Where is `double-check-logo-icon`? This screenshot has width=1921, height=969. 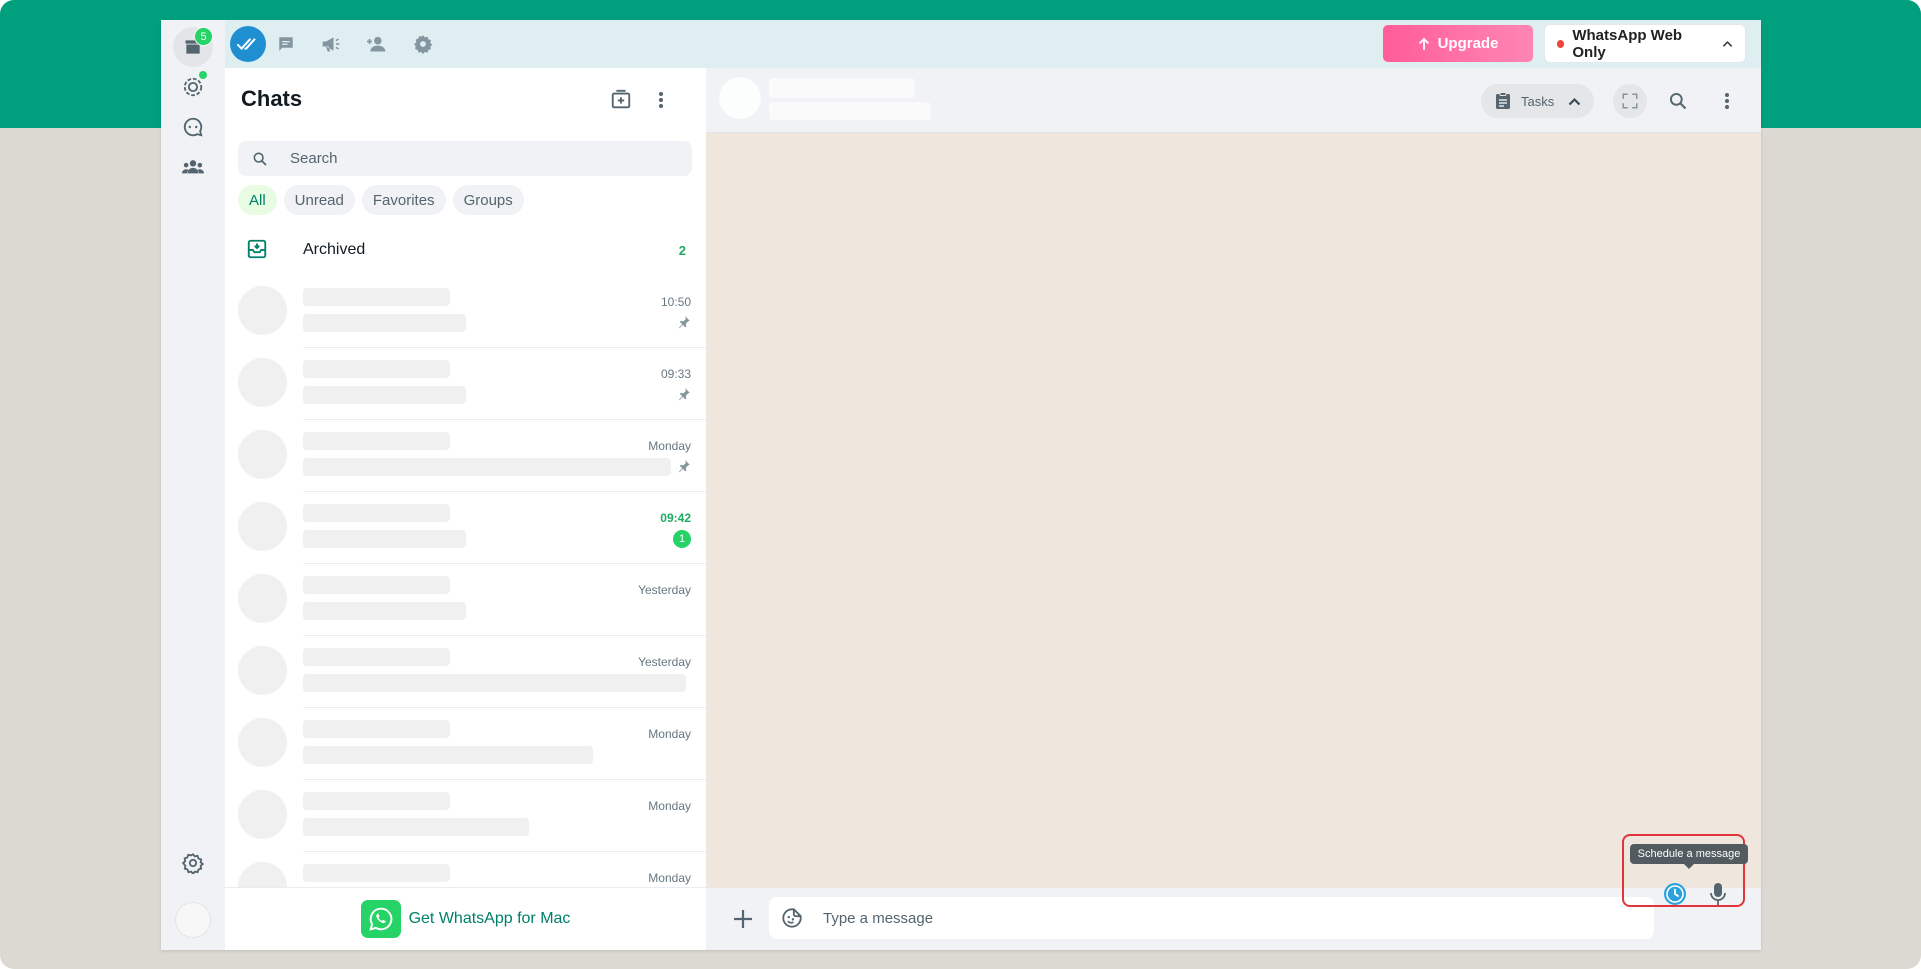
double-check-logo-icon is located at coordinates (246, 44).